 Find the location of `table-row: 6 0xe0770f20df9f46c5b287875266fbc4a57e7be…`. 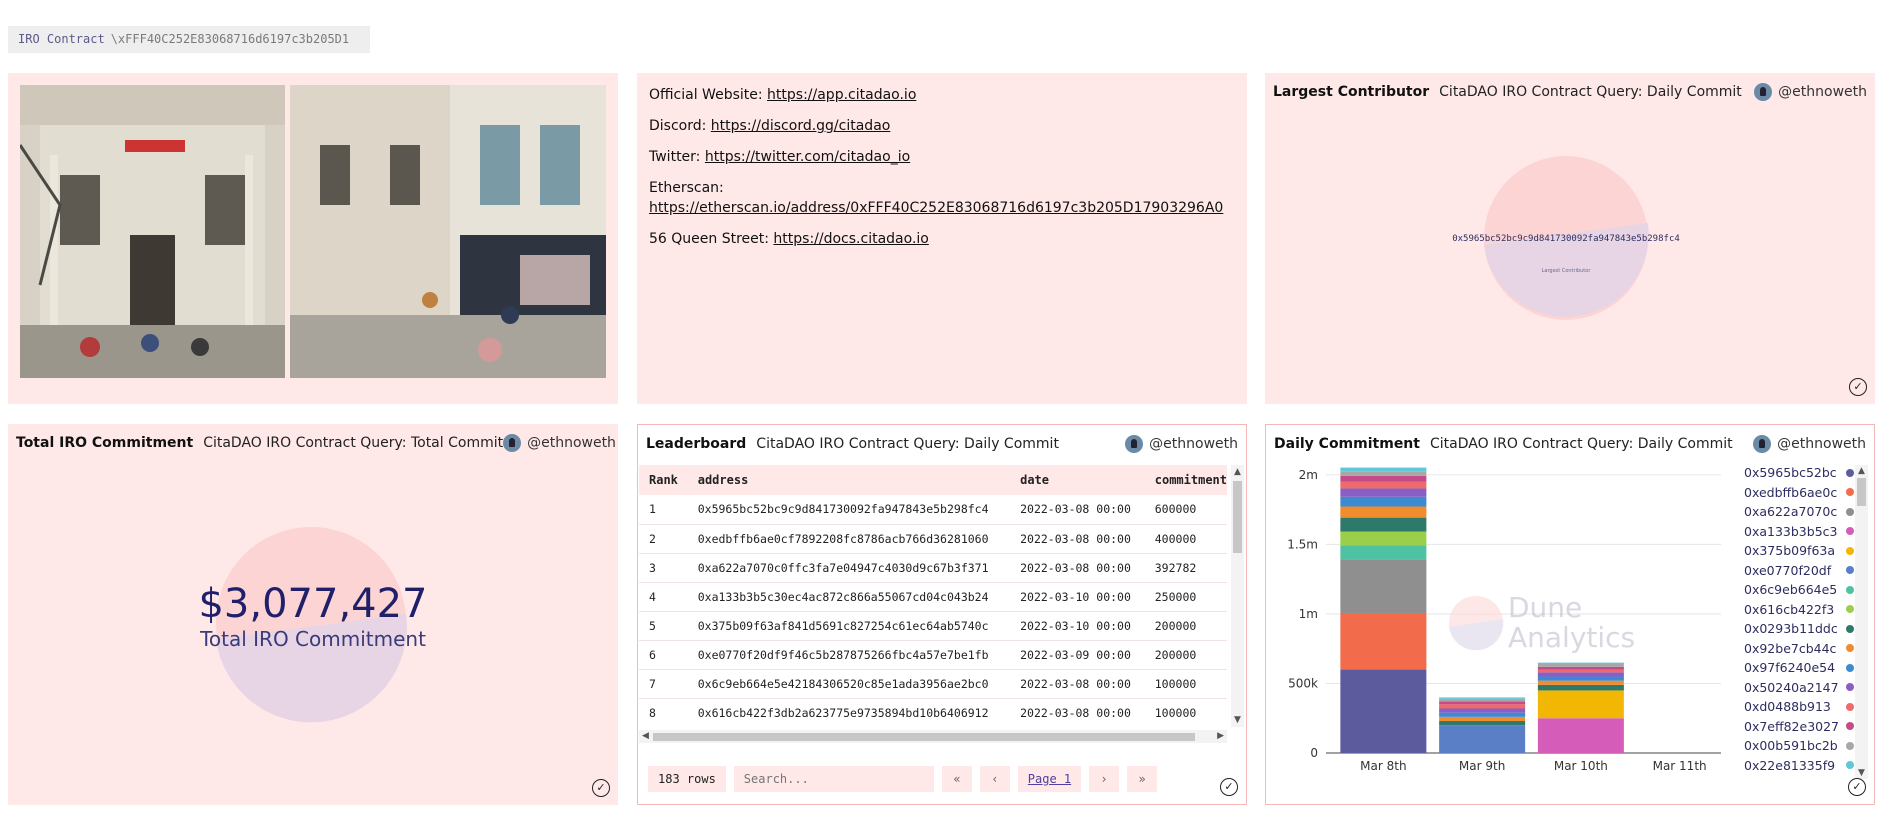

table-row: 6 0xe0770f20df9f46c5b287875266fbc4a57e7be… is located at coordinates (933, 655).